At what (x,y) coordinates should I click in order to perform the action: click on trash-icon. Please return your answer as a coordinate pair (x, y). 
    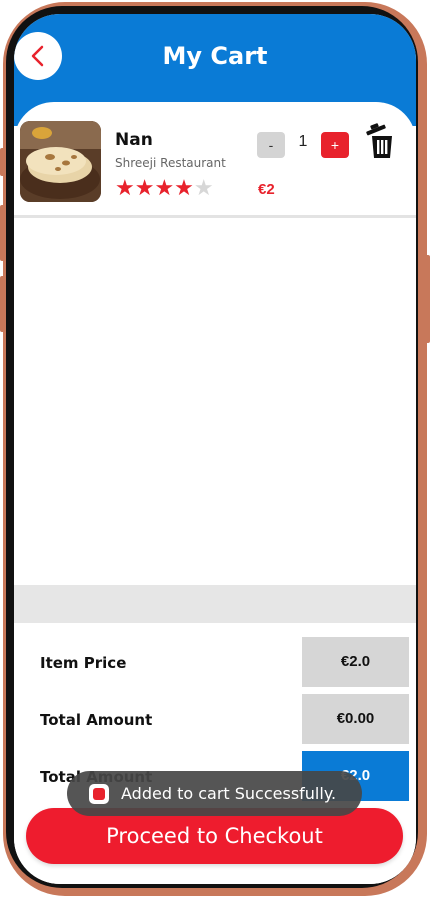
    Looking at the image, I should click on (379, 140).